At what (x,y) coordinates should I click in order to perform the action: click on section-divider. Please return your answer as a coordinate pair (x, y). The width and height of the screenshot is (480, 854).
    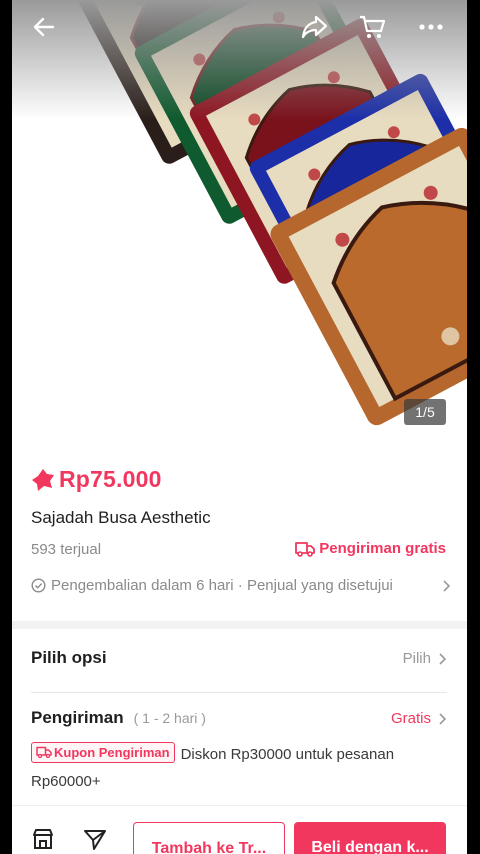
    Looking at the image, I should click on (239, 625).